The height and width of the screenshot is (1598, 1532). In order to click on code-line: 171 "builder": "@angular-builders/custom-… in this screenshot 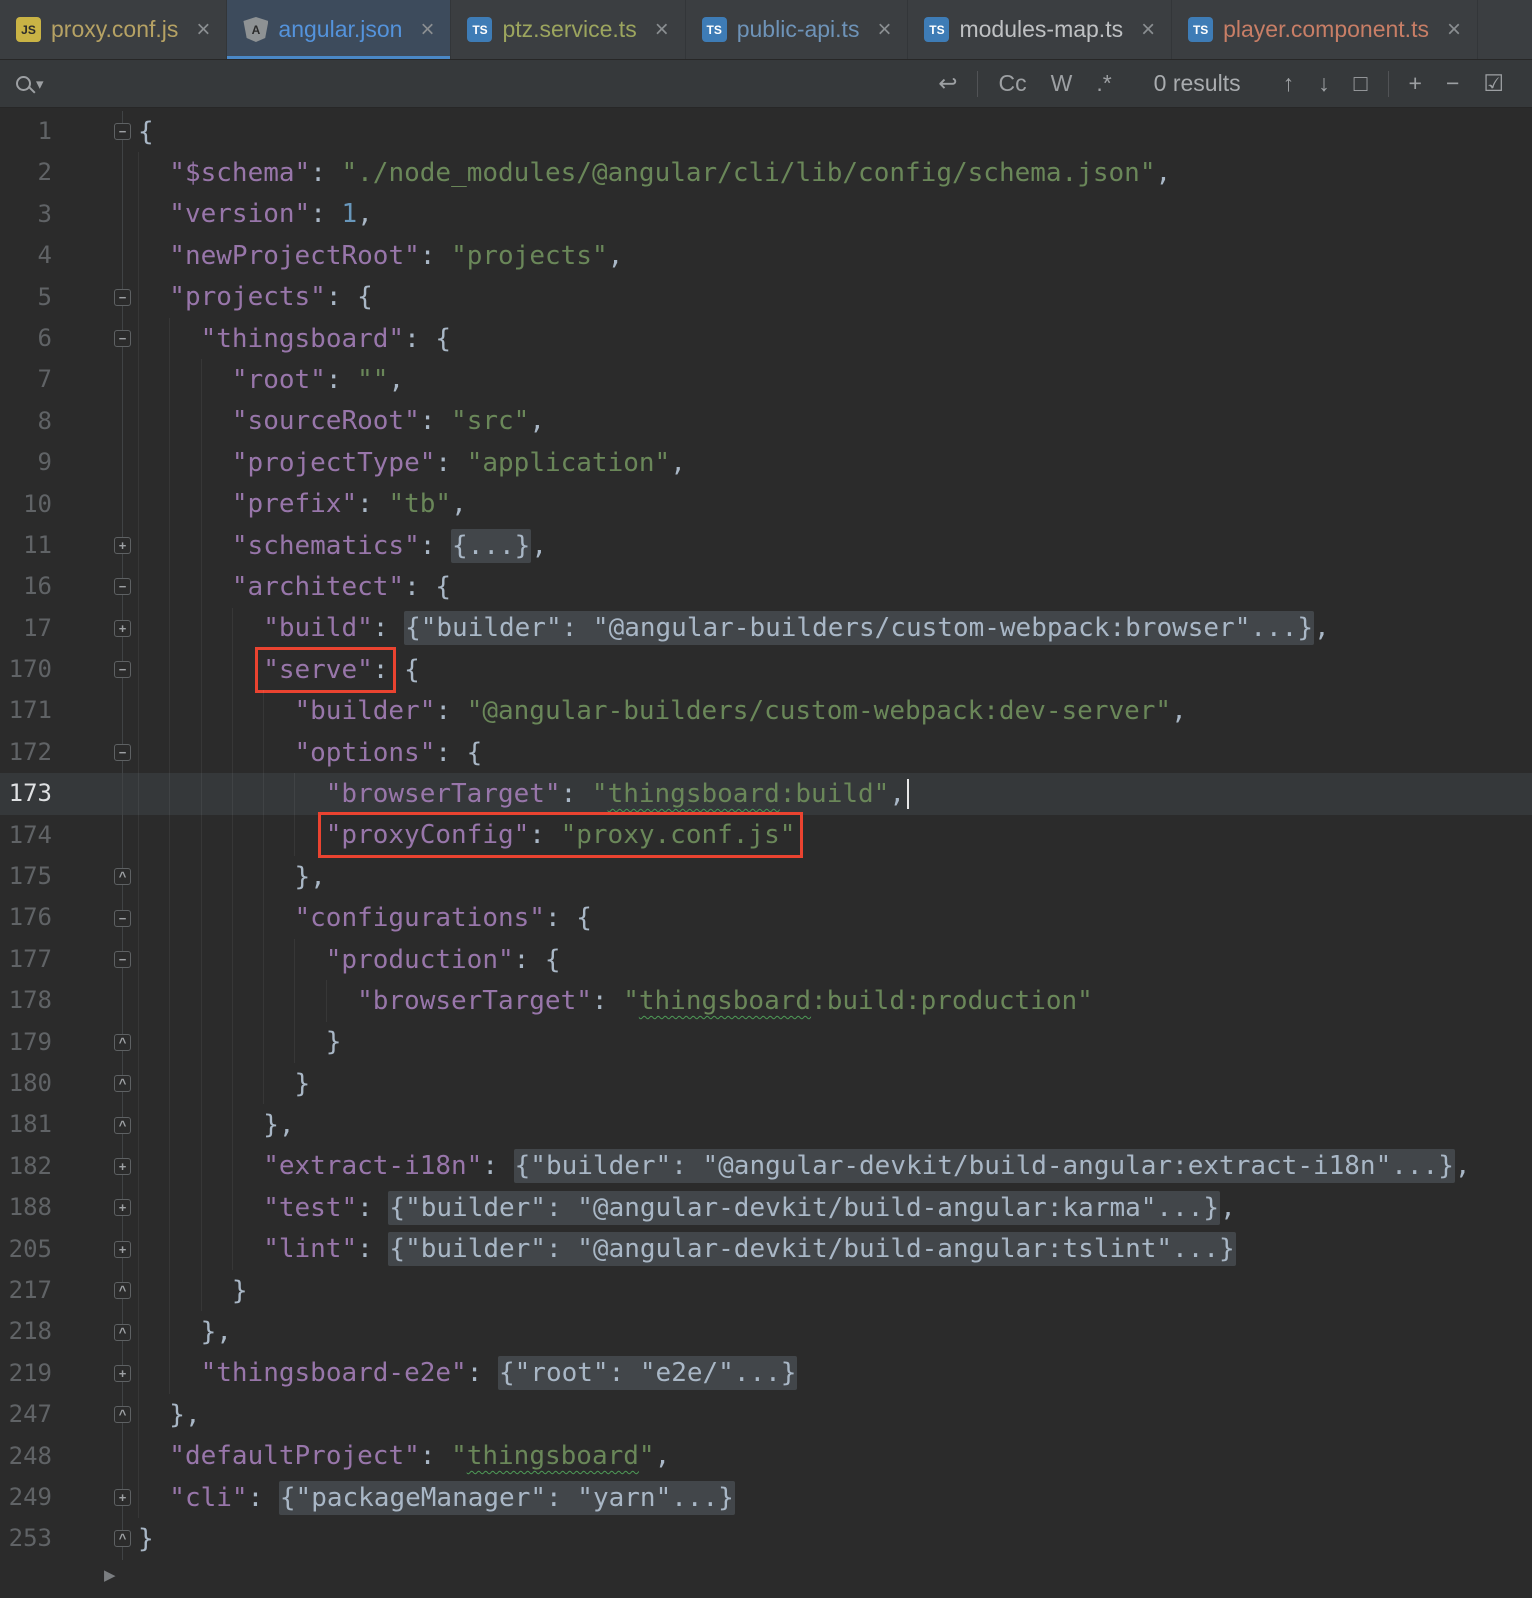, I will do `click(766, 711)`.